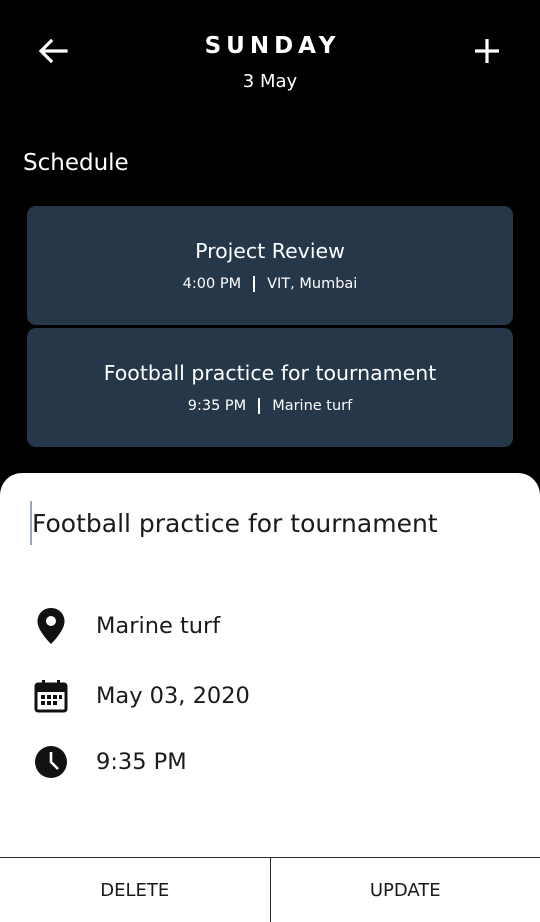 The height and width of the screenshot is (922, 540). Describe the element at coordinates (212, 284) in the screenshot. I see `event-time: 4:00 PM` at that location.